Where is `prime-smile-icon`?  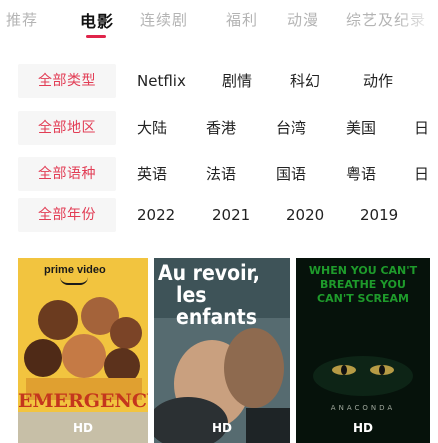
prime-smile-icon is located at coordinates (74, 281).